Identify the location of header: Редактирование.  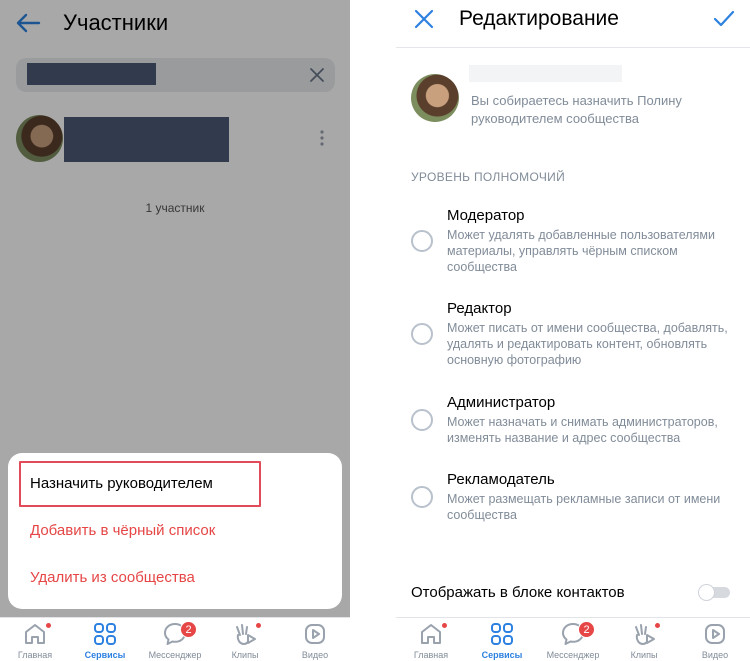
(573, 24).